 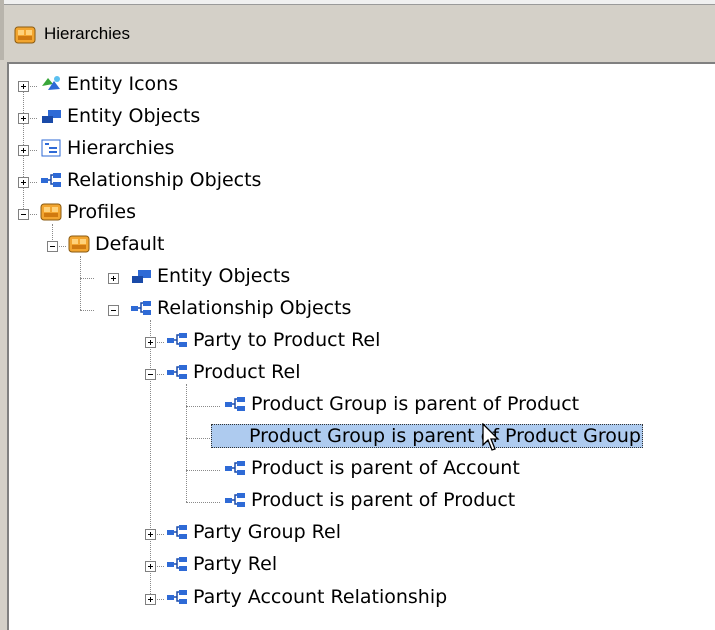 What do you see at coordinates (357, 30) in the screenshot?
I see `panel-title-bar: Hierarchies` at bounding box center [357, 30].